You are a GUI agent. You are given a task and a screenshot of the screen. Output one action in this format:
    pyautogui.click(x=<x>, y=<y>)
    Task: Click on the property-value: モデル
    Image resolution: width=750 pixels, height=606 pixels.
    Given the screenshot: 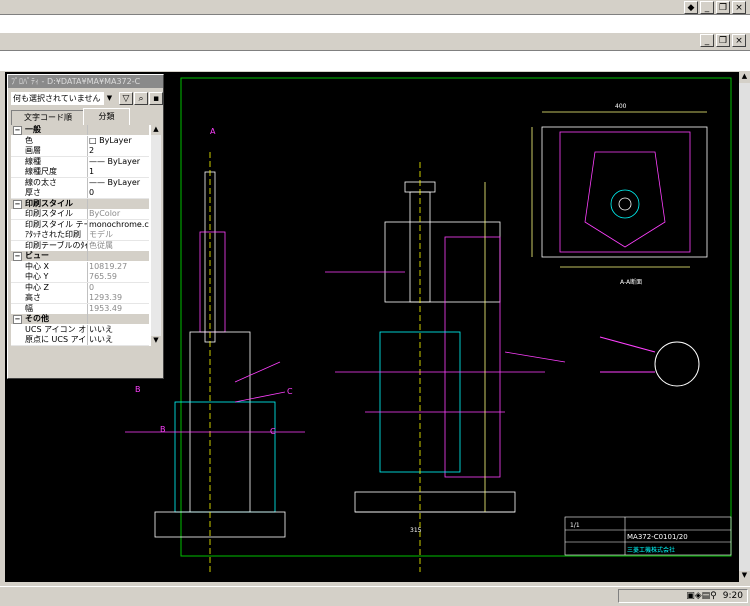 What is the action you would take?
    pyautogui.click(x=119, y=235)
    